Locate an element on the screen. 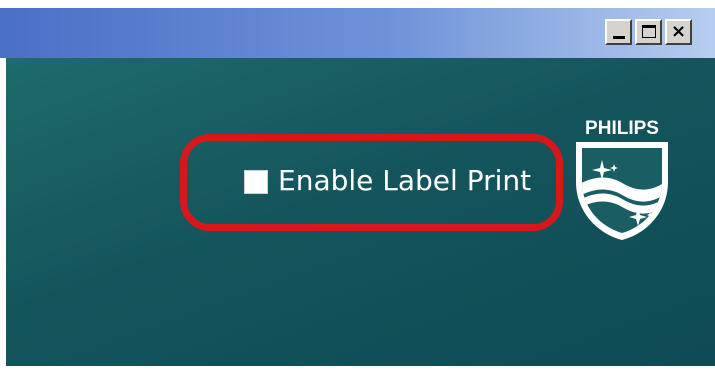 This screenshot has width=715, height=378. window-top-border is located at coordinates (357, 4).